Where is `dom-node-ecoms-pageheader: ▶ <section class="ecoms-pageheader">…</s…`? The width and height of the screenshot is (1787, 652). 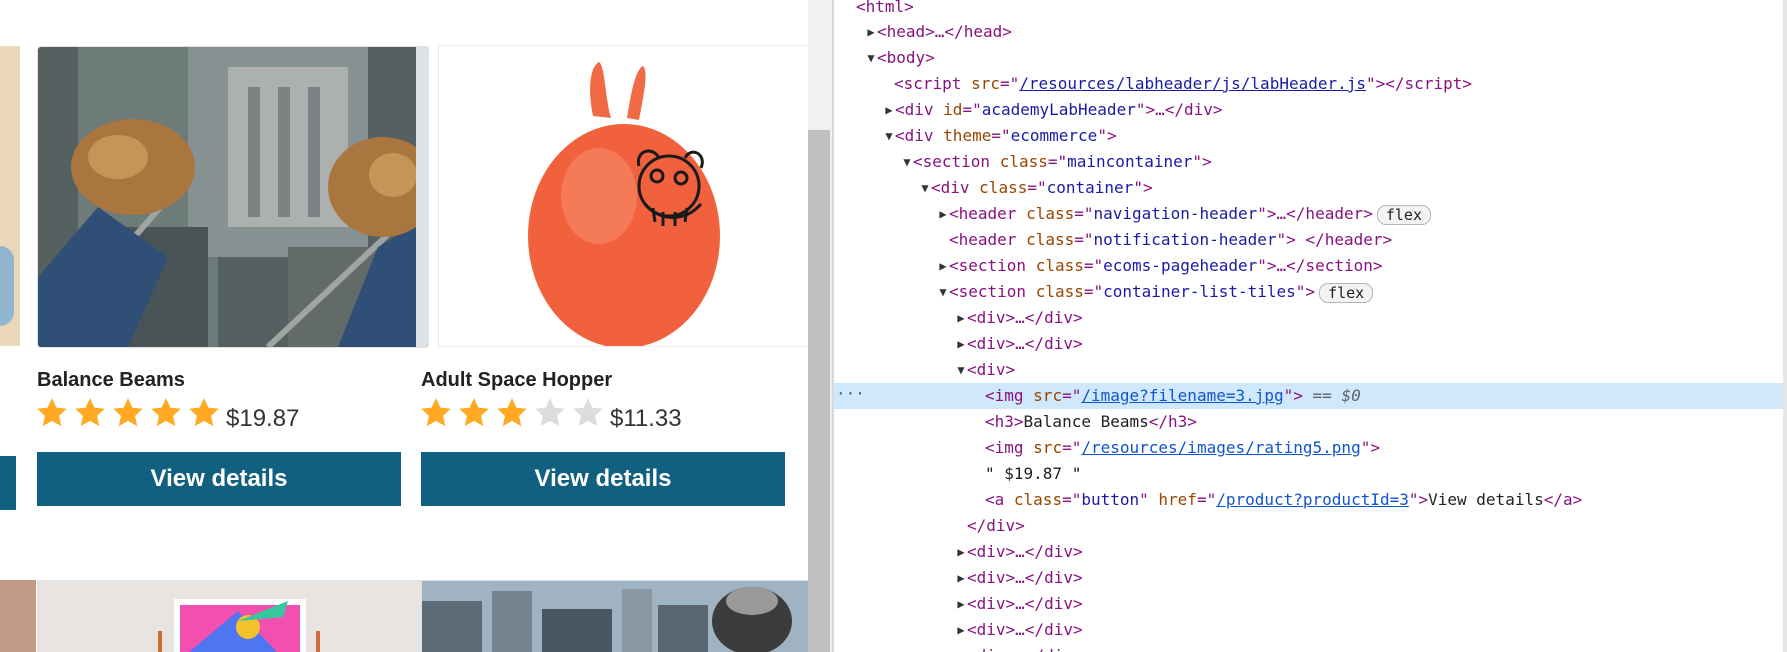 dom-node-ecoms-pageheader: ▶ <section class="ecoms-pageheader">…</s… is located at coordinates (1310, 266).